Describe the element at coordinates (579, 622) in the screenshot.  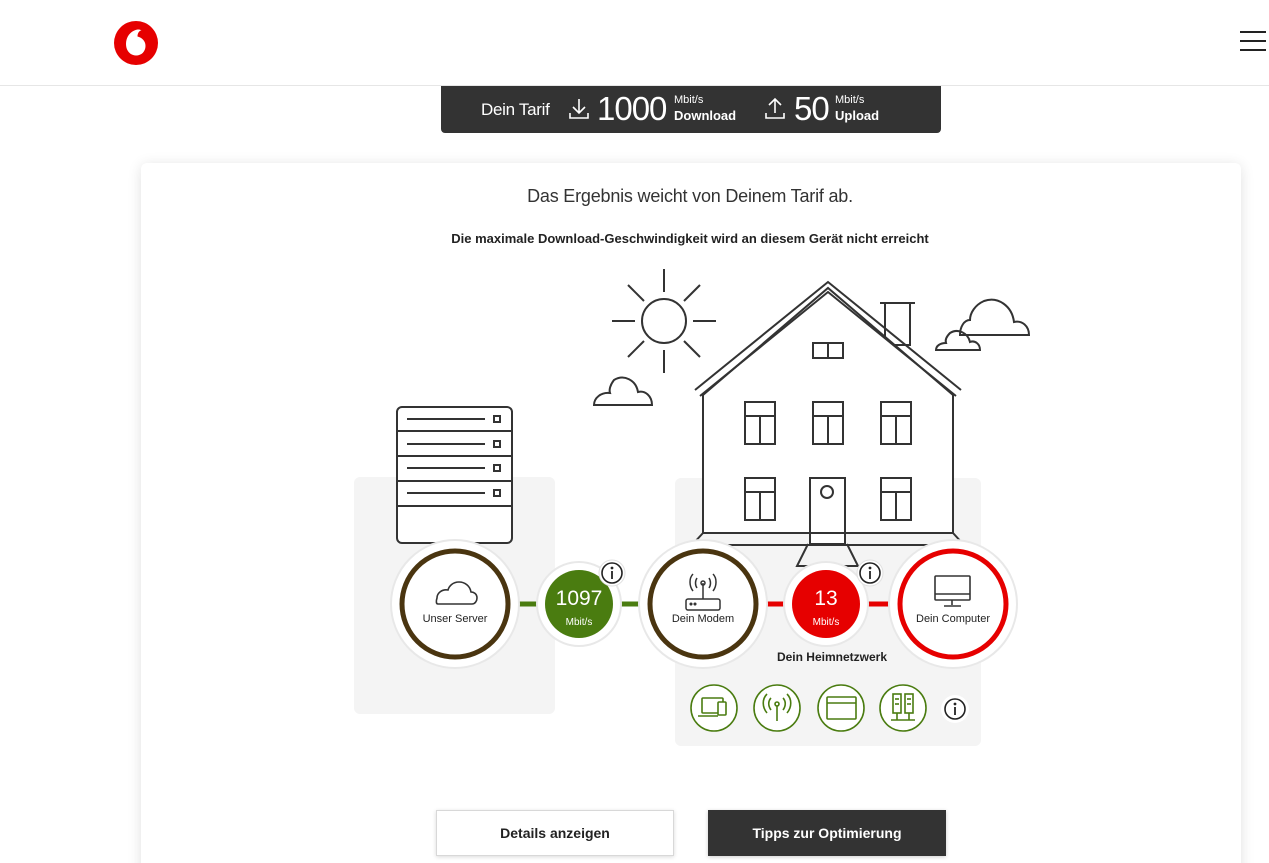
I see `download-speed-measured-unit: Mbit/s` at that location.